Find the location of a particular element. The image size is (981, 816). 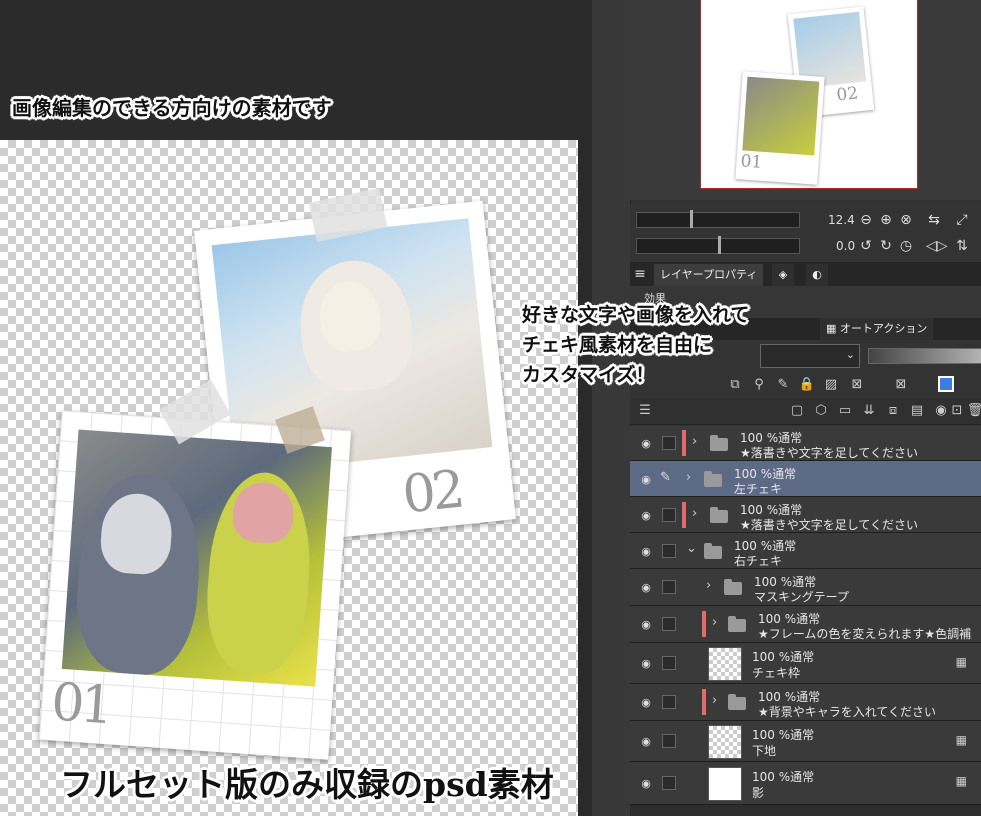

tab-layer-search: ◈ is located at coordinates (783, 275).